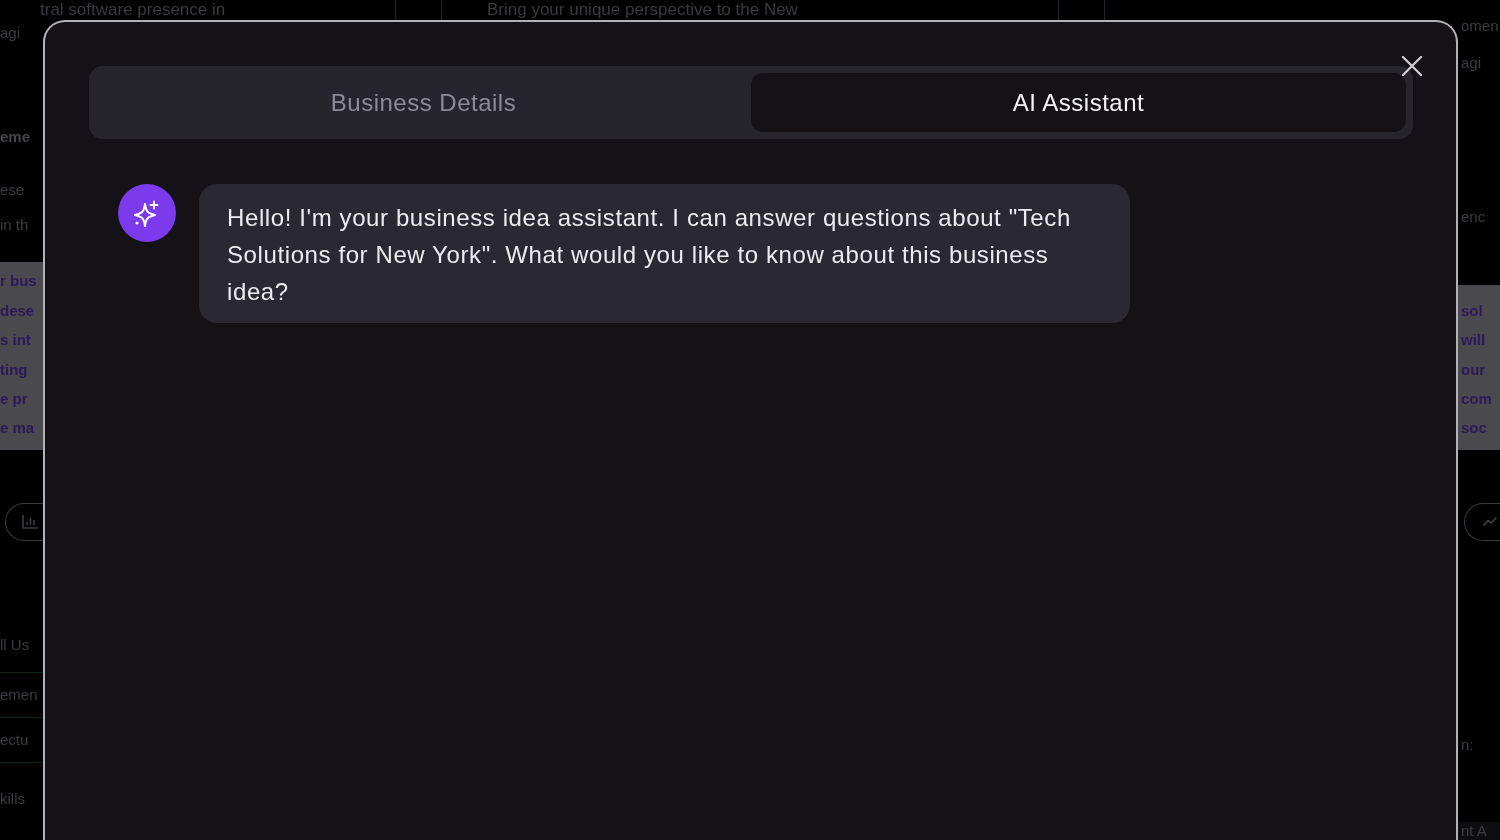  What do you see at coordinates (1467, 744) in the screenshot?
I see `background-text: n:` at bounding box center [1467, 744].